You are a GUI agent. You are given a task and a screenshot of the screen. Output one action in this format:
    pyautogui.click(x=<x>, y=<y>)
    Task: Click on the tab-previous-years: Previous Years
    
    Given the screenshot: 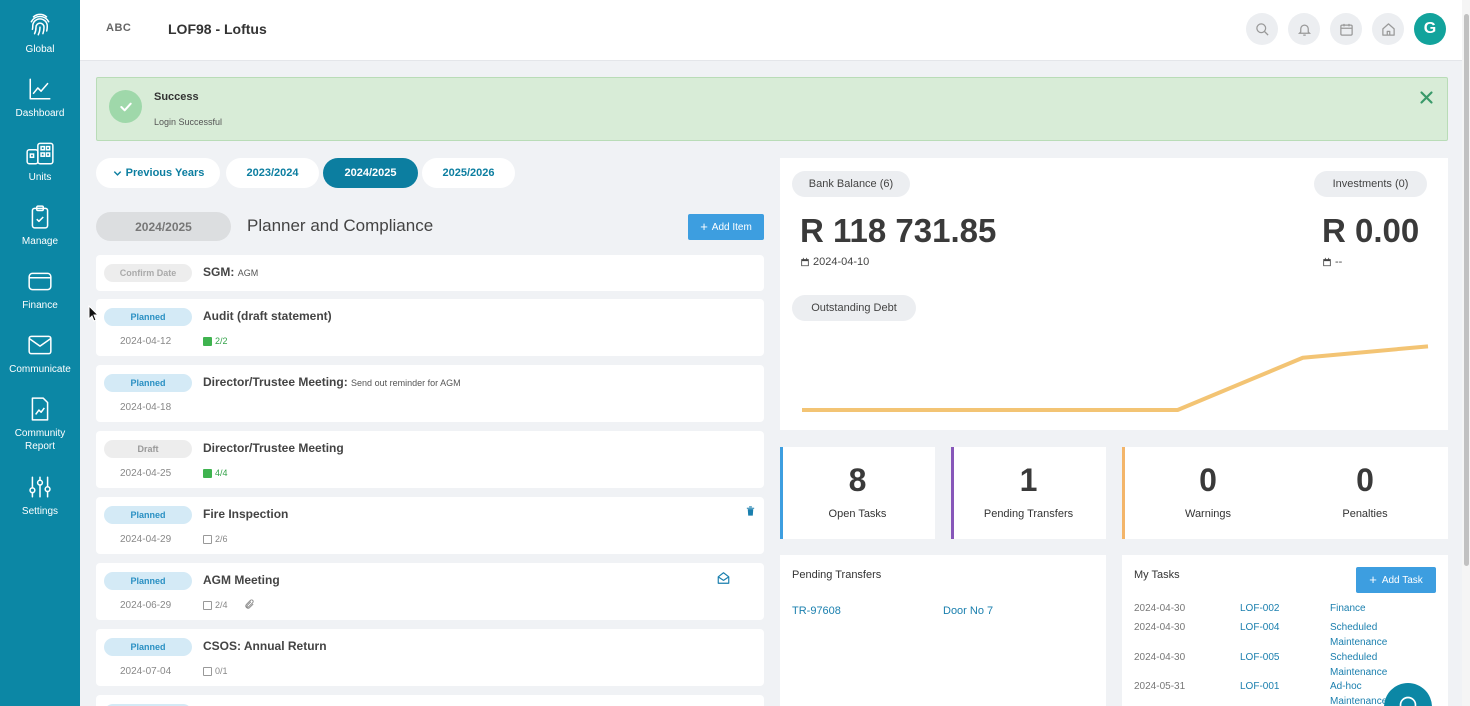 What is the action you would take?
    pyautogui.click(x=158, y=173)
    